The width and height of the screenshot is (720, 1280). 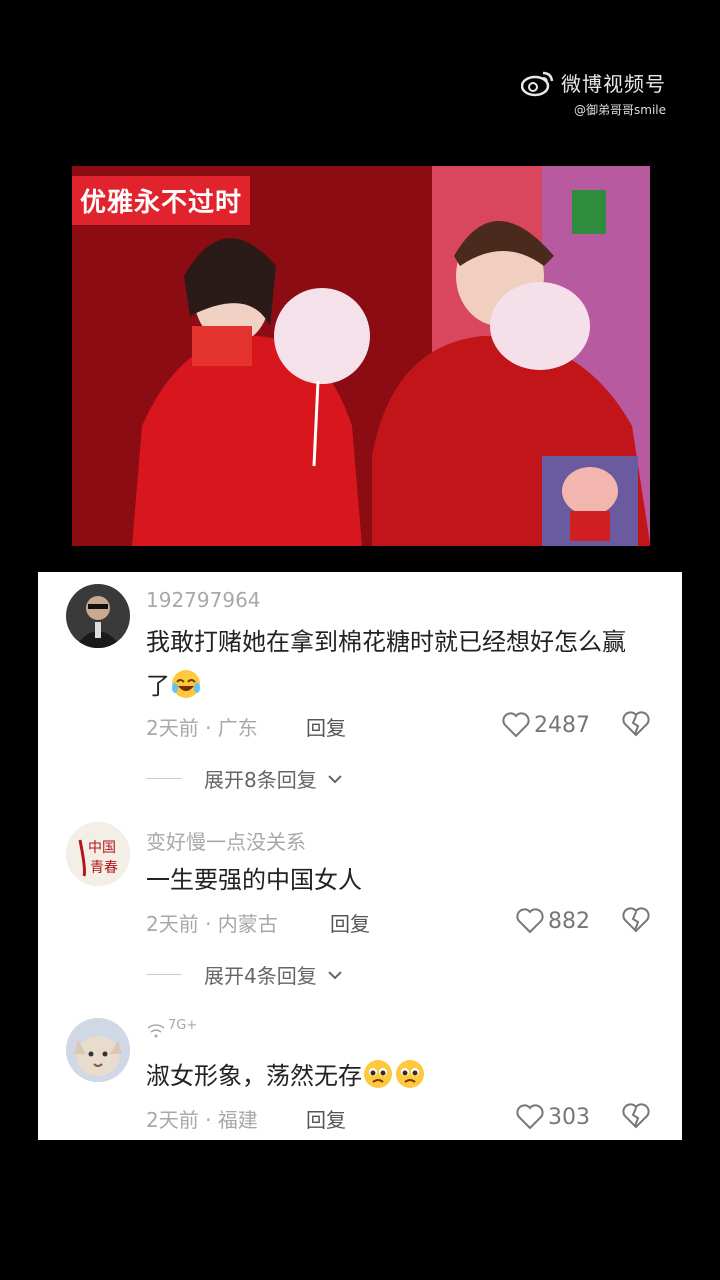 I want to click on comment-text: 我敢打赌她在拿到棉花糖时就已经想好怎么赢了, so click(x=396, y=664).